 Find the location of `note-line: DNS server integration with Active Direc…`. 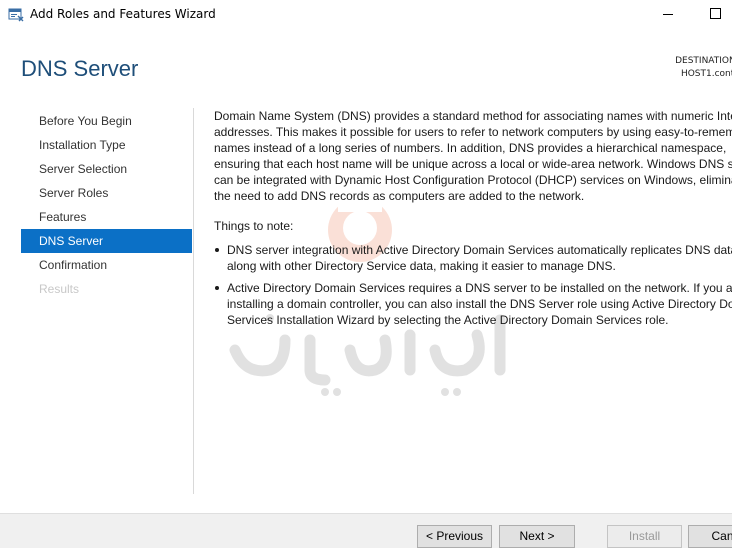

note-line: DNS server integration with Active Direc… is located at coordinates (479, 250).